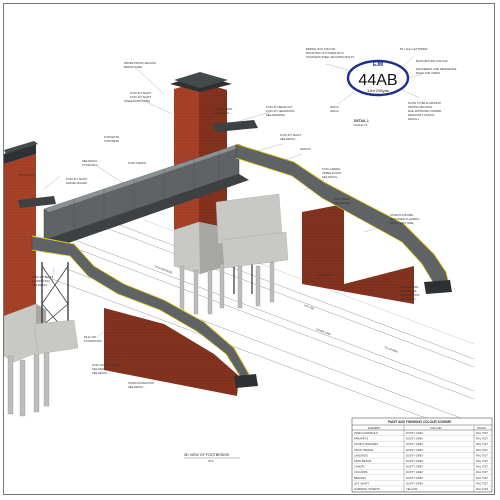  Describe the element at coordinates (27, 175) in the screenshot. I see `callout-label: FOR CANOPY` at that location.